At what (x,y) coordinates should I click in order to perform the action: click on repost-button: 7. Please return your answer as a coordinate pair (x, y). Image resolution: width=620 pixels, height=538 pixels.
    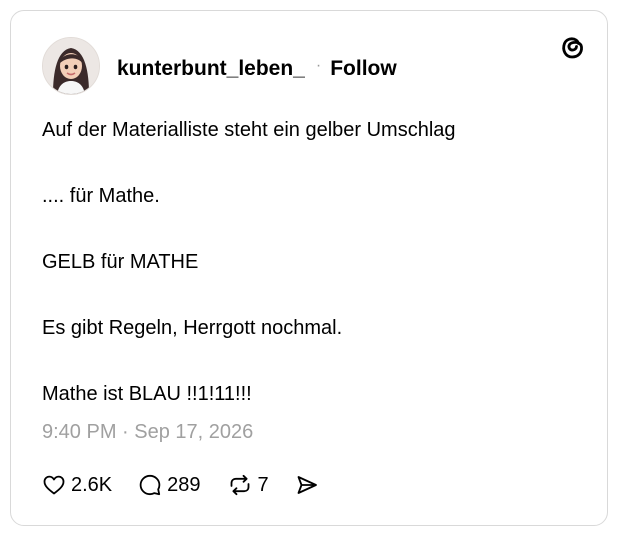
    Looking at the image, I should click on (248, 485).